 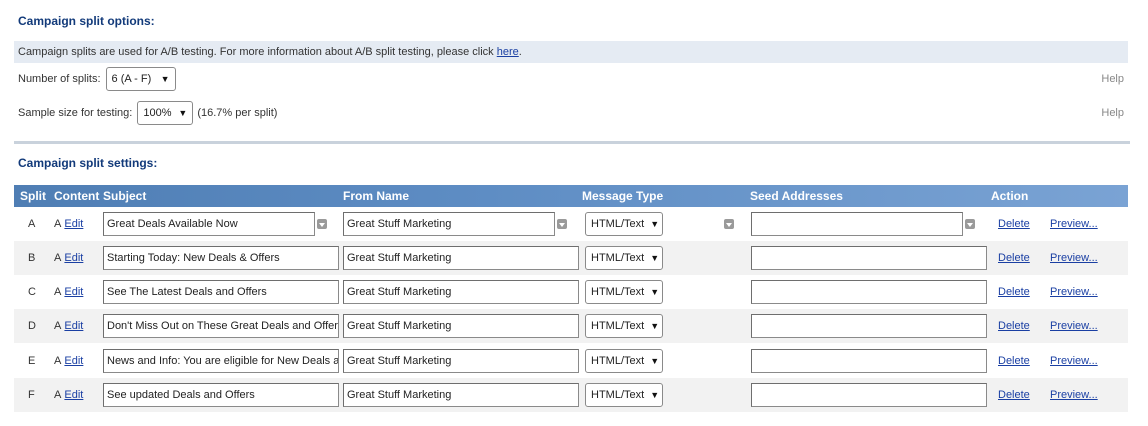 I want to click on number-of-splits-label: Number of splits:, so click(x=59, y=79).